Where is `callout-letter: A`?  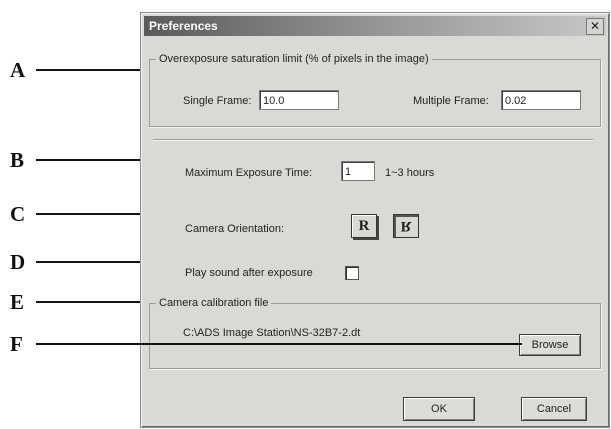 callout-letter: A is located at coordinates (18, 70).